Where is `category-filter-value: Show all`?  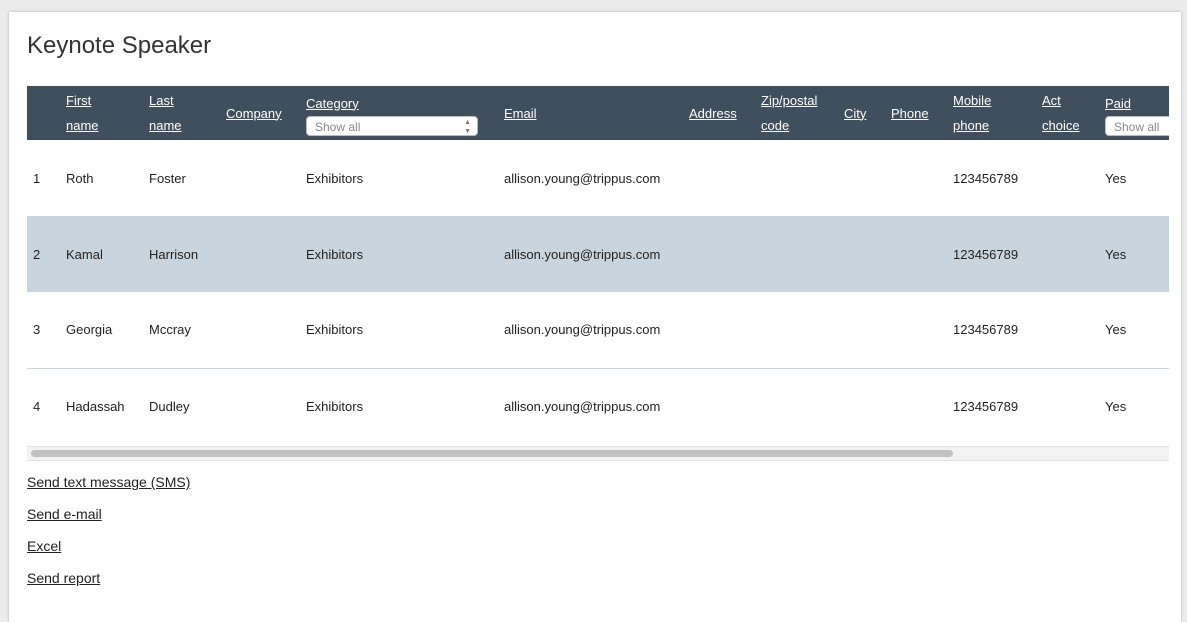 category-filter-value: Show all is located at coordinates (338, 126).